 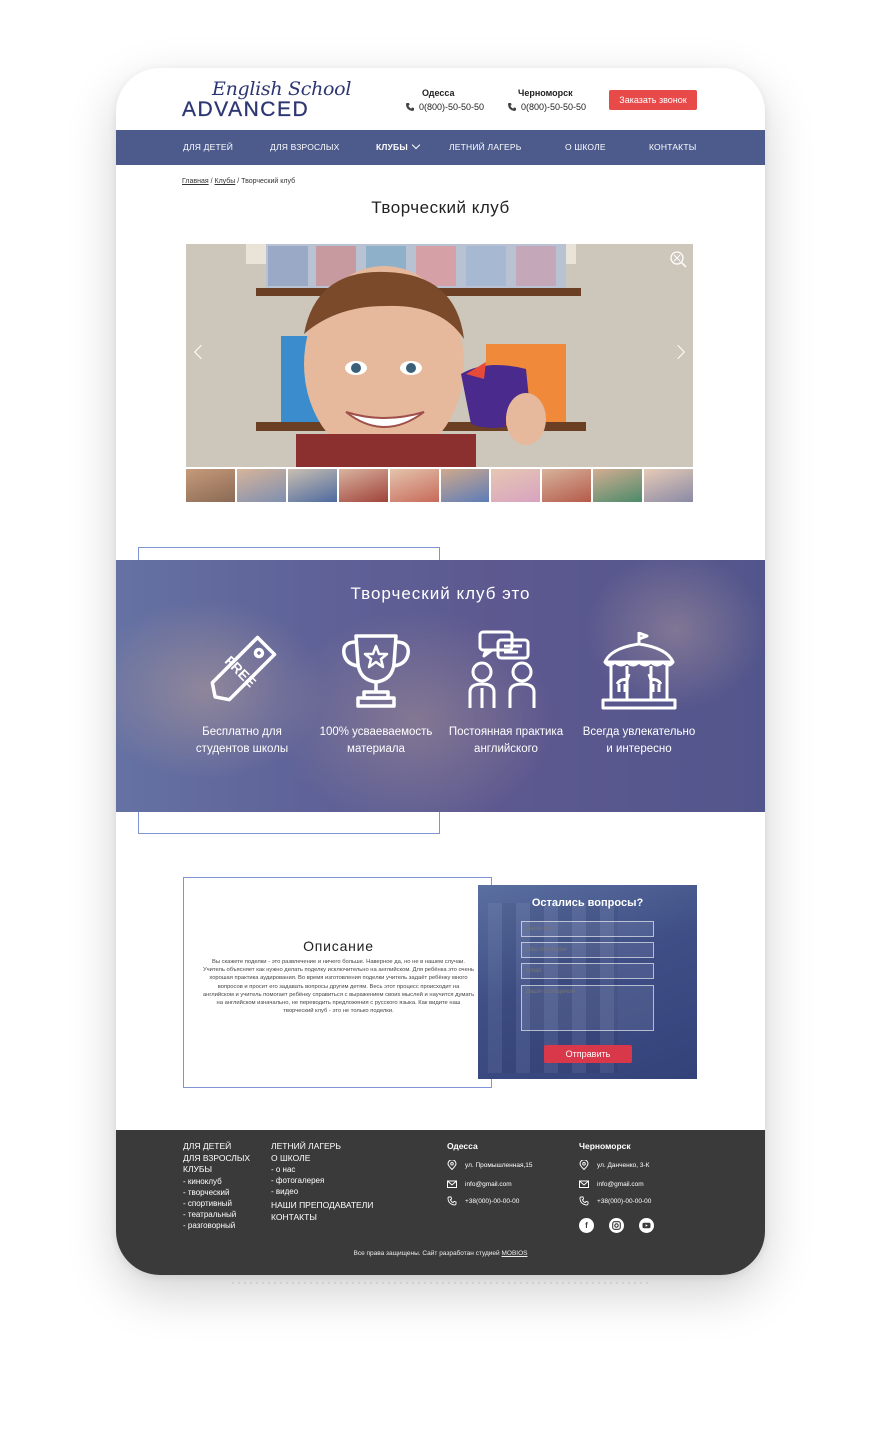 What do you see at coordinates (216, 1147) in the screenshot?
I see `footer-link-kids: ДЛЯ ДЕТЕЙ` at bounding box center [216, 1147].